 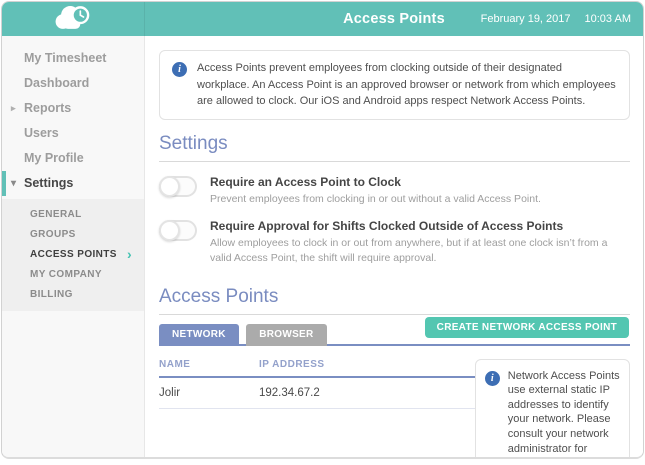 I want to click on top-header-bar: Access Points February 19, 2017 10:03 AM, so click(x=322, y=19).